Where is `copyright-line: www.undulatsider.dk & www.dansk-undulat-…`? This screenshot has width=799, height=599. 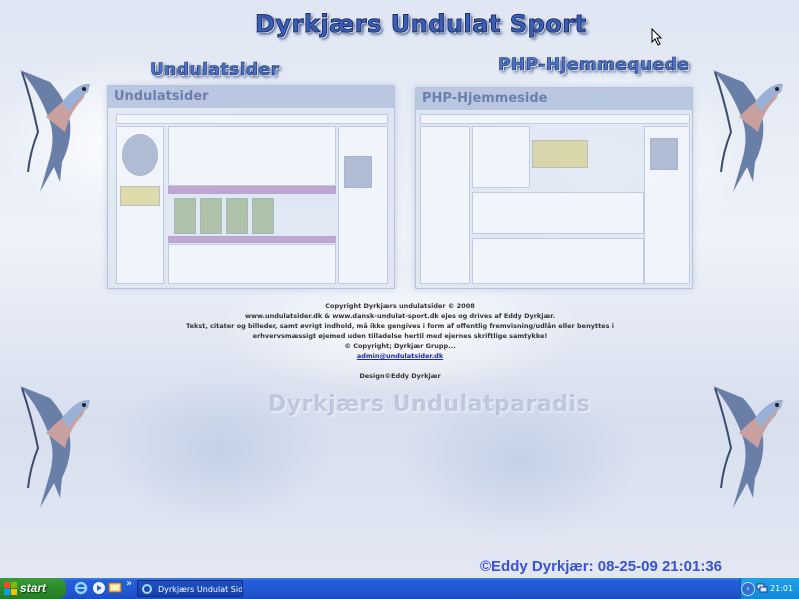 copyright-line: www.undulatsider.dk & www.dansk-undulat-… is located at coordinates (400, 316).